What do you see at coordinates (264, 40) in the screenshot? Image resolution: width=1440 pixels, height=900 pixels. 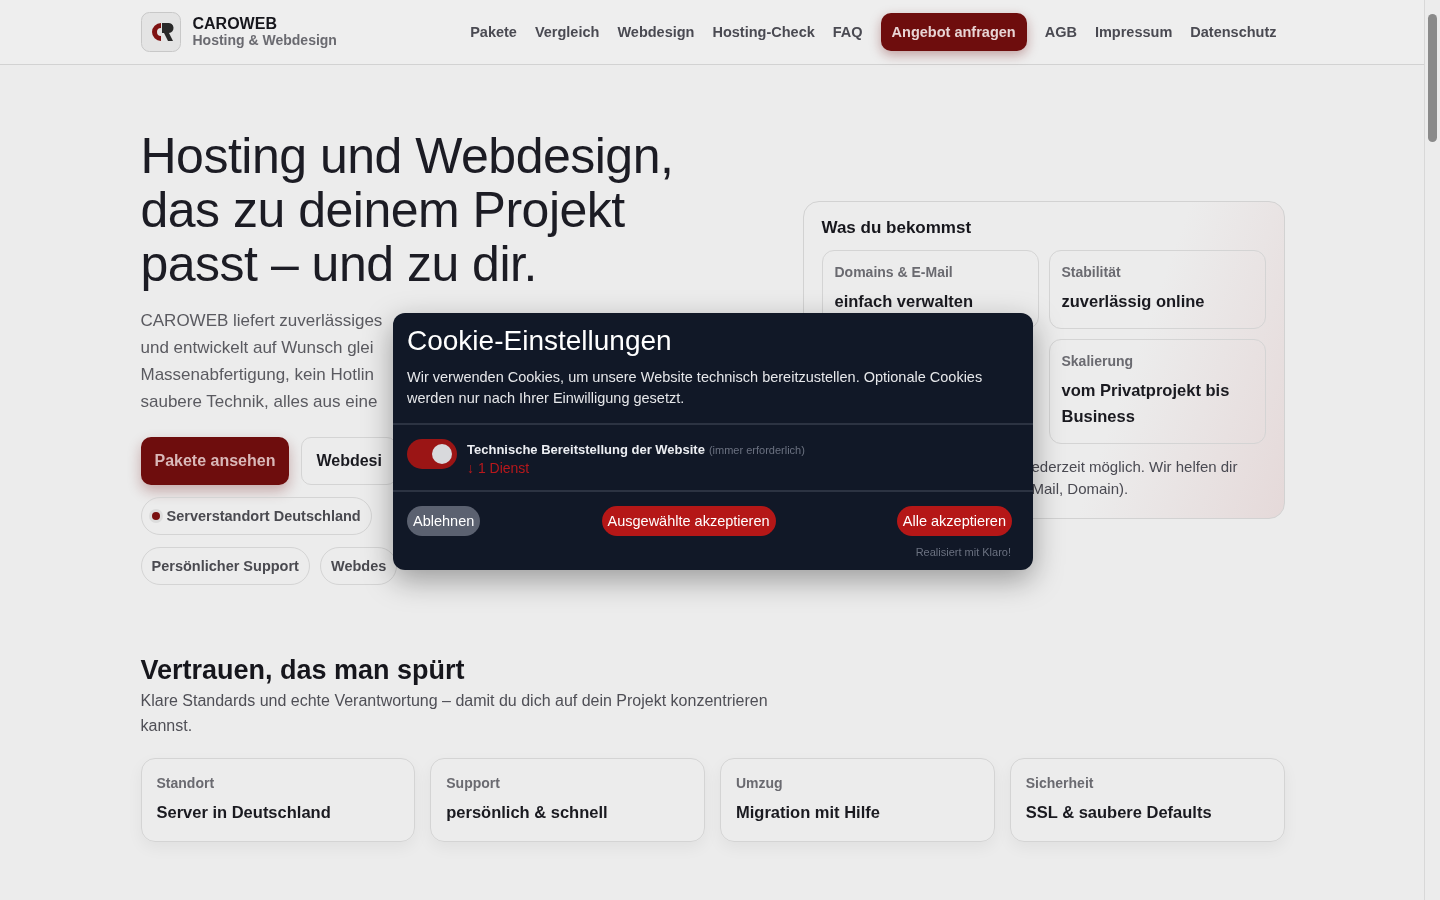 I see `brand-tagline: Hosting & Webdesign` at bounding box center [264, 40].